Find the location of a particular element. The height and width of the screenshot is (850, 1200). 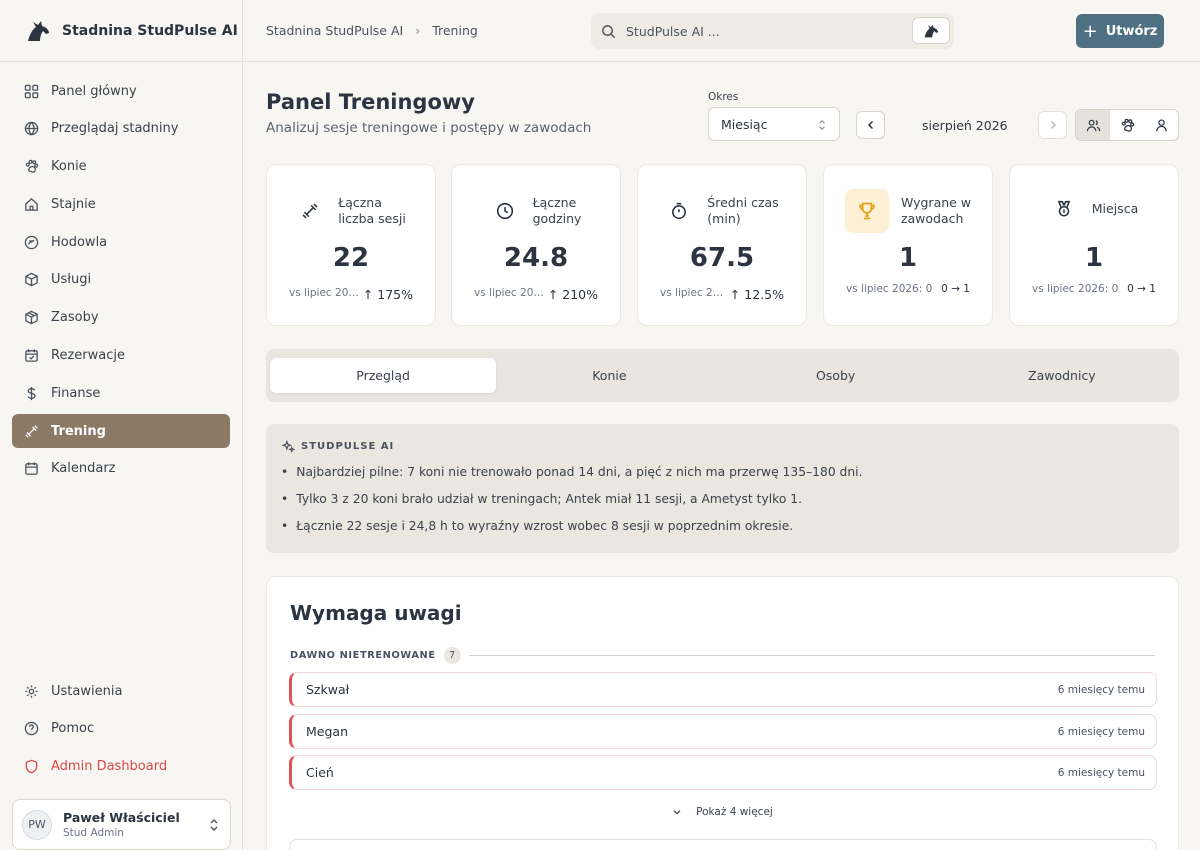

breadcrumb-item-trening: Trening is located at coordinates (455, 30).